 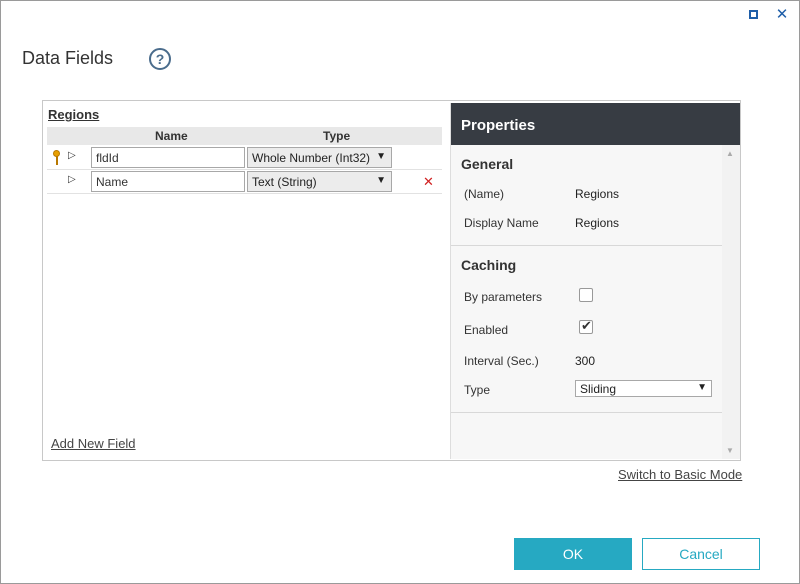 I want to click on primary-key-icon, so click(x=56, y=158).